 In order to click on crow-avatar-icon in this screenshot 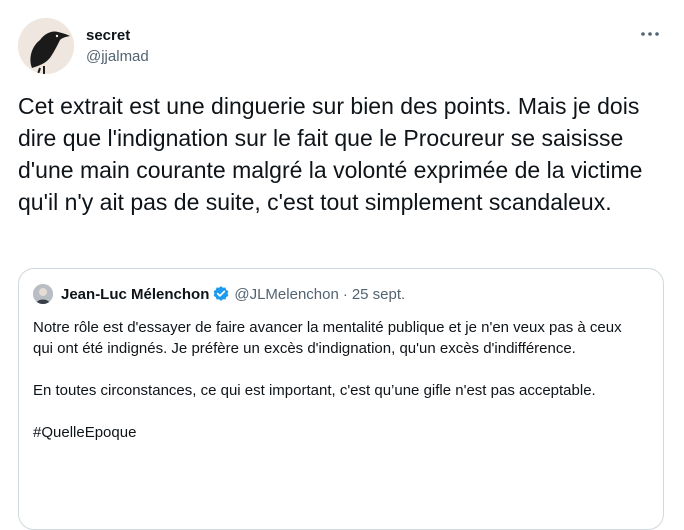, I will do `click(46, 46)`.